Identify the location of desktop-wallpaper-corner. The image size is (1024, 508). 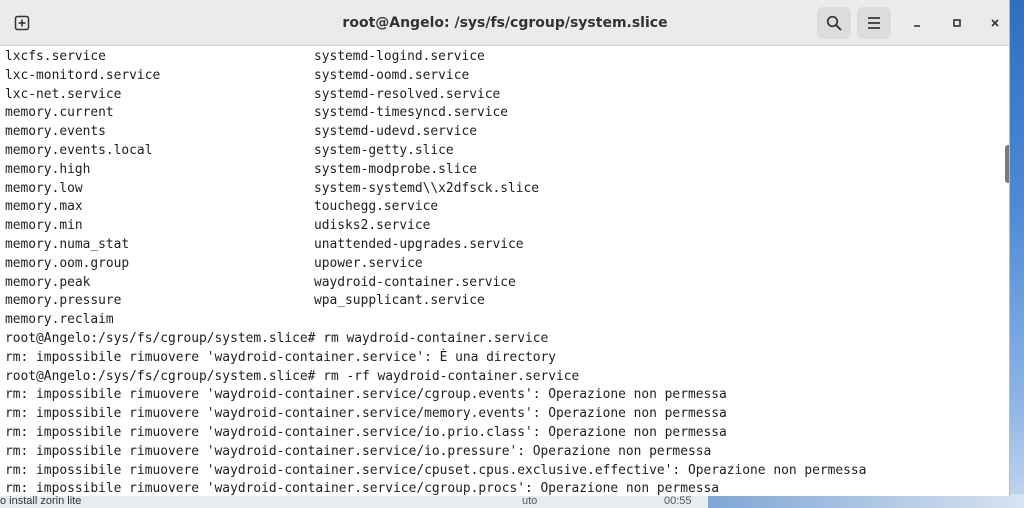
(866, 501).